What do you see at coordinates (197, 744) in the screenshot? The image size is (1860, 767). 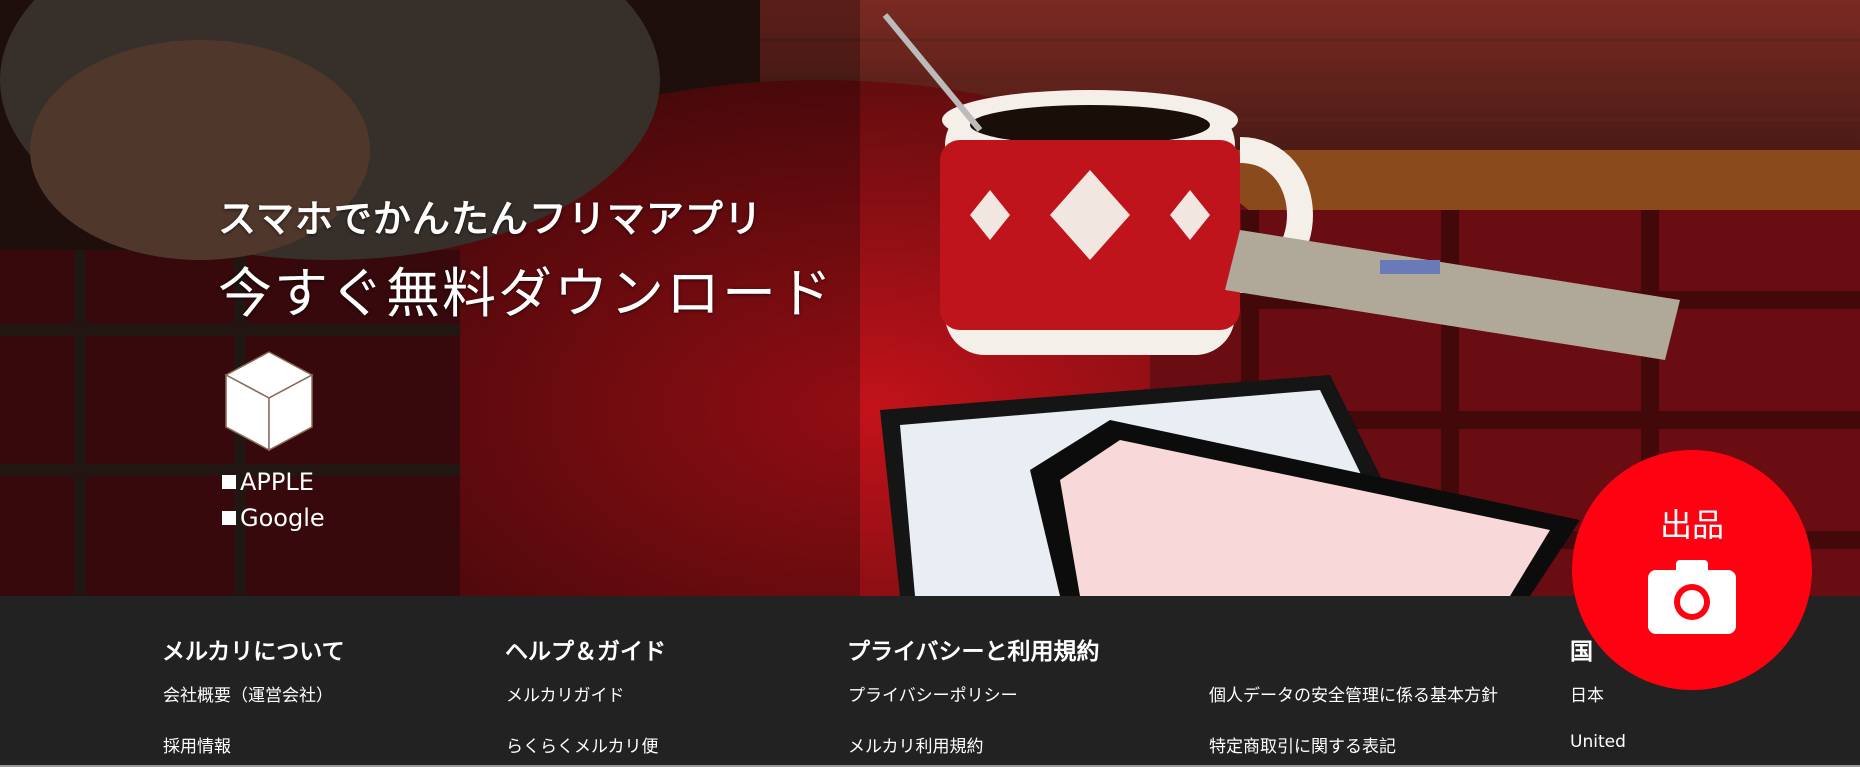 I see `footer-link-careers: 採用情報` at bounding box center [197, 744].